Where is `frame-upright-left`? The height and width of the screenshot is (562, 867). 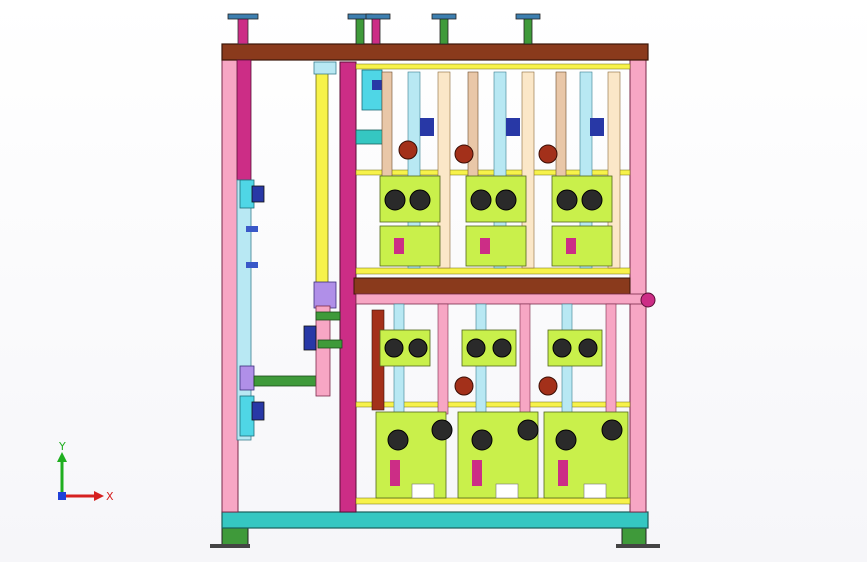
frame-upright-left is located at coordinates (230, 285).